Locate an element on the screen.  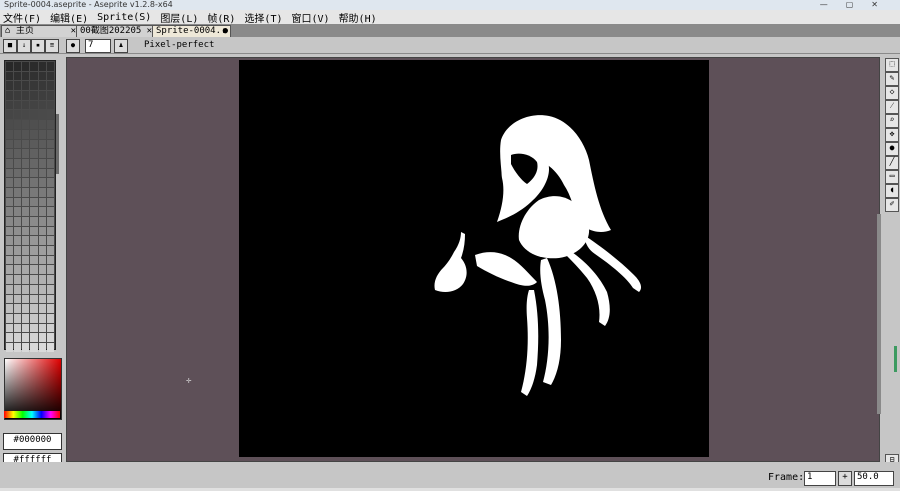
palette-grid is located at coordinates (30, 206).